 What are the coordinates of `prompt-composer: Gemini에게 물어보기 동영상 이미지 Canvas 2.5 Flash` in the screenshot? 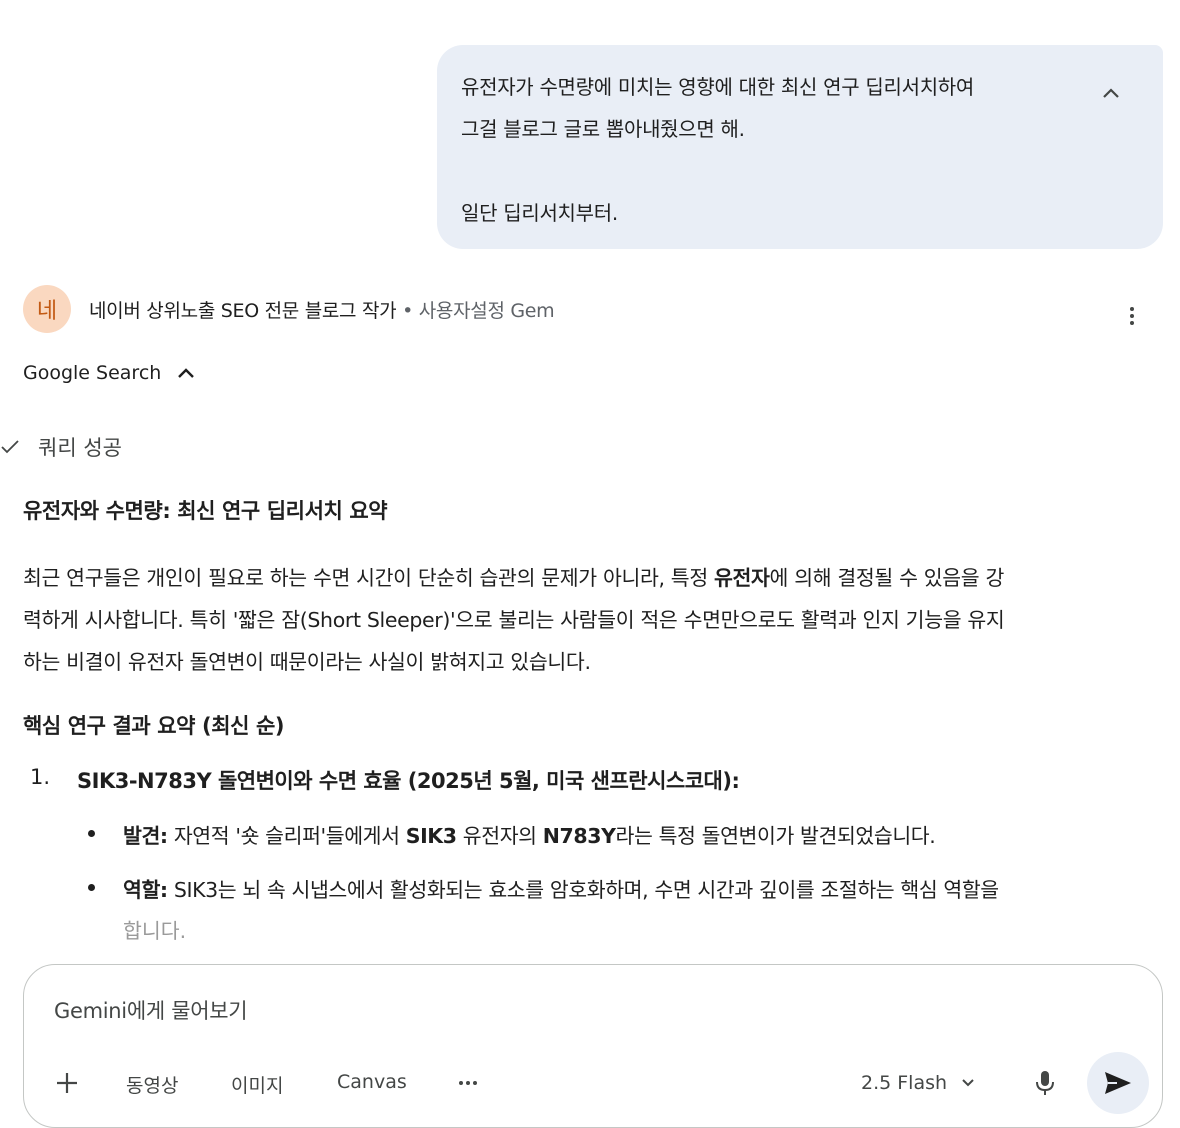 It's located at (593, 1046).